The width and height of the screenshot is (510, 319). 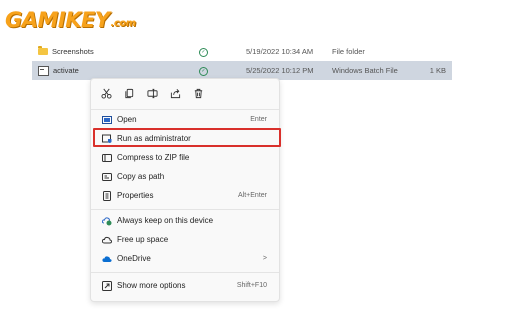 I want to click on menu-item-copy-as-path: Copy as path, so click(x=185, y=176).